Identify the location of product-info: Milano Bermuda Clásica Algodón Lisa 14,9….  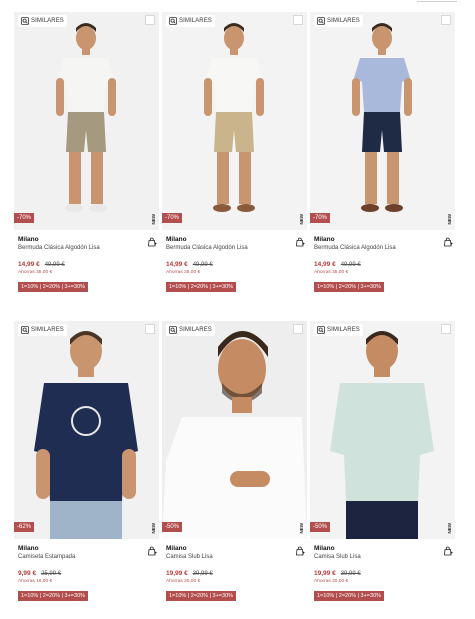
(234, 261).